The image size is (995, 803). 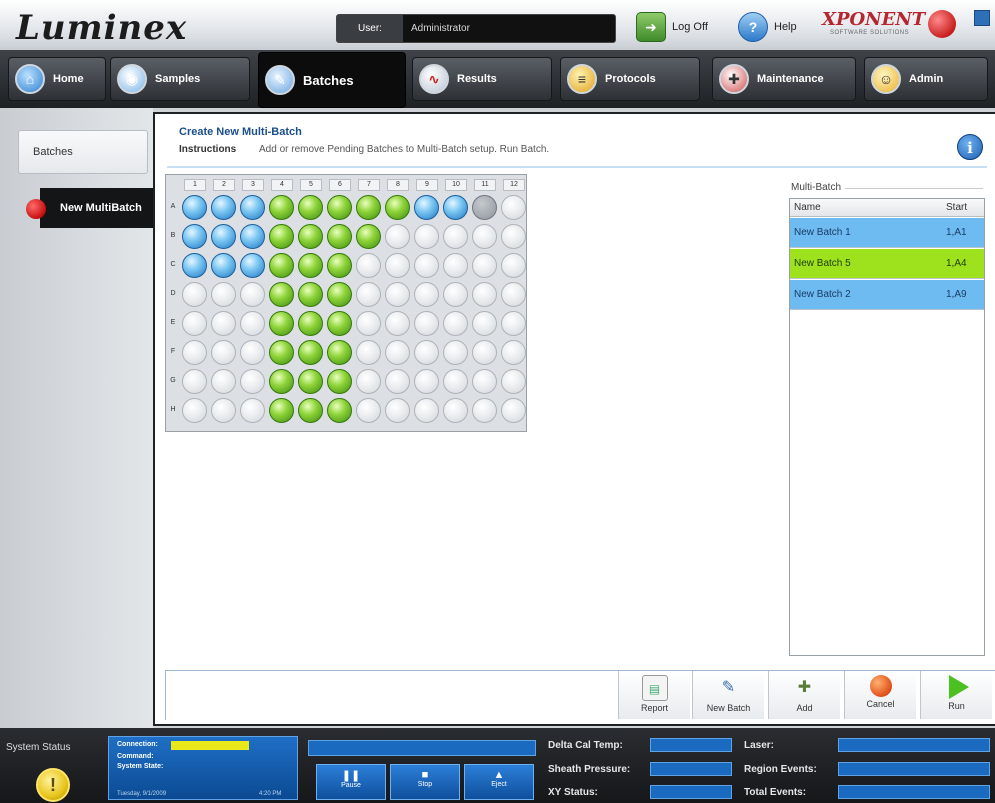 What do you see at coordinates (630, 79) in the screenshot?
I see `tab-protocols: ≡ Protocols` at bounding box center [630, 79].